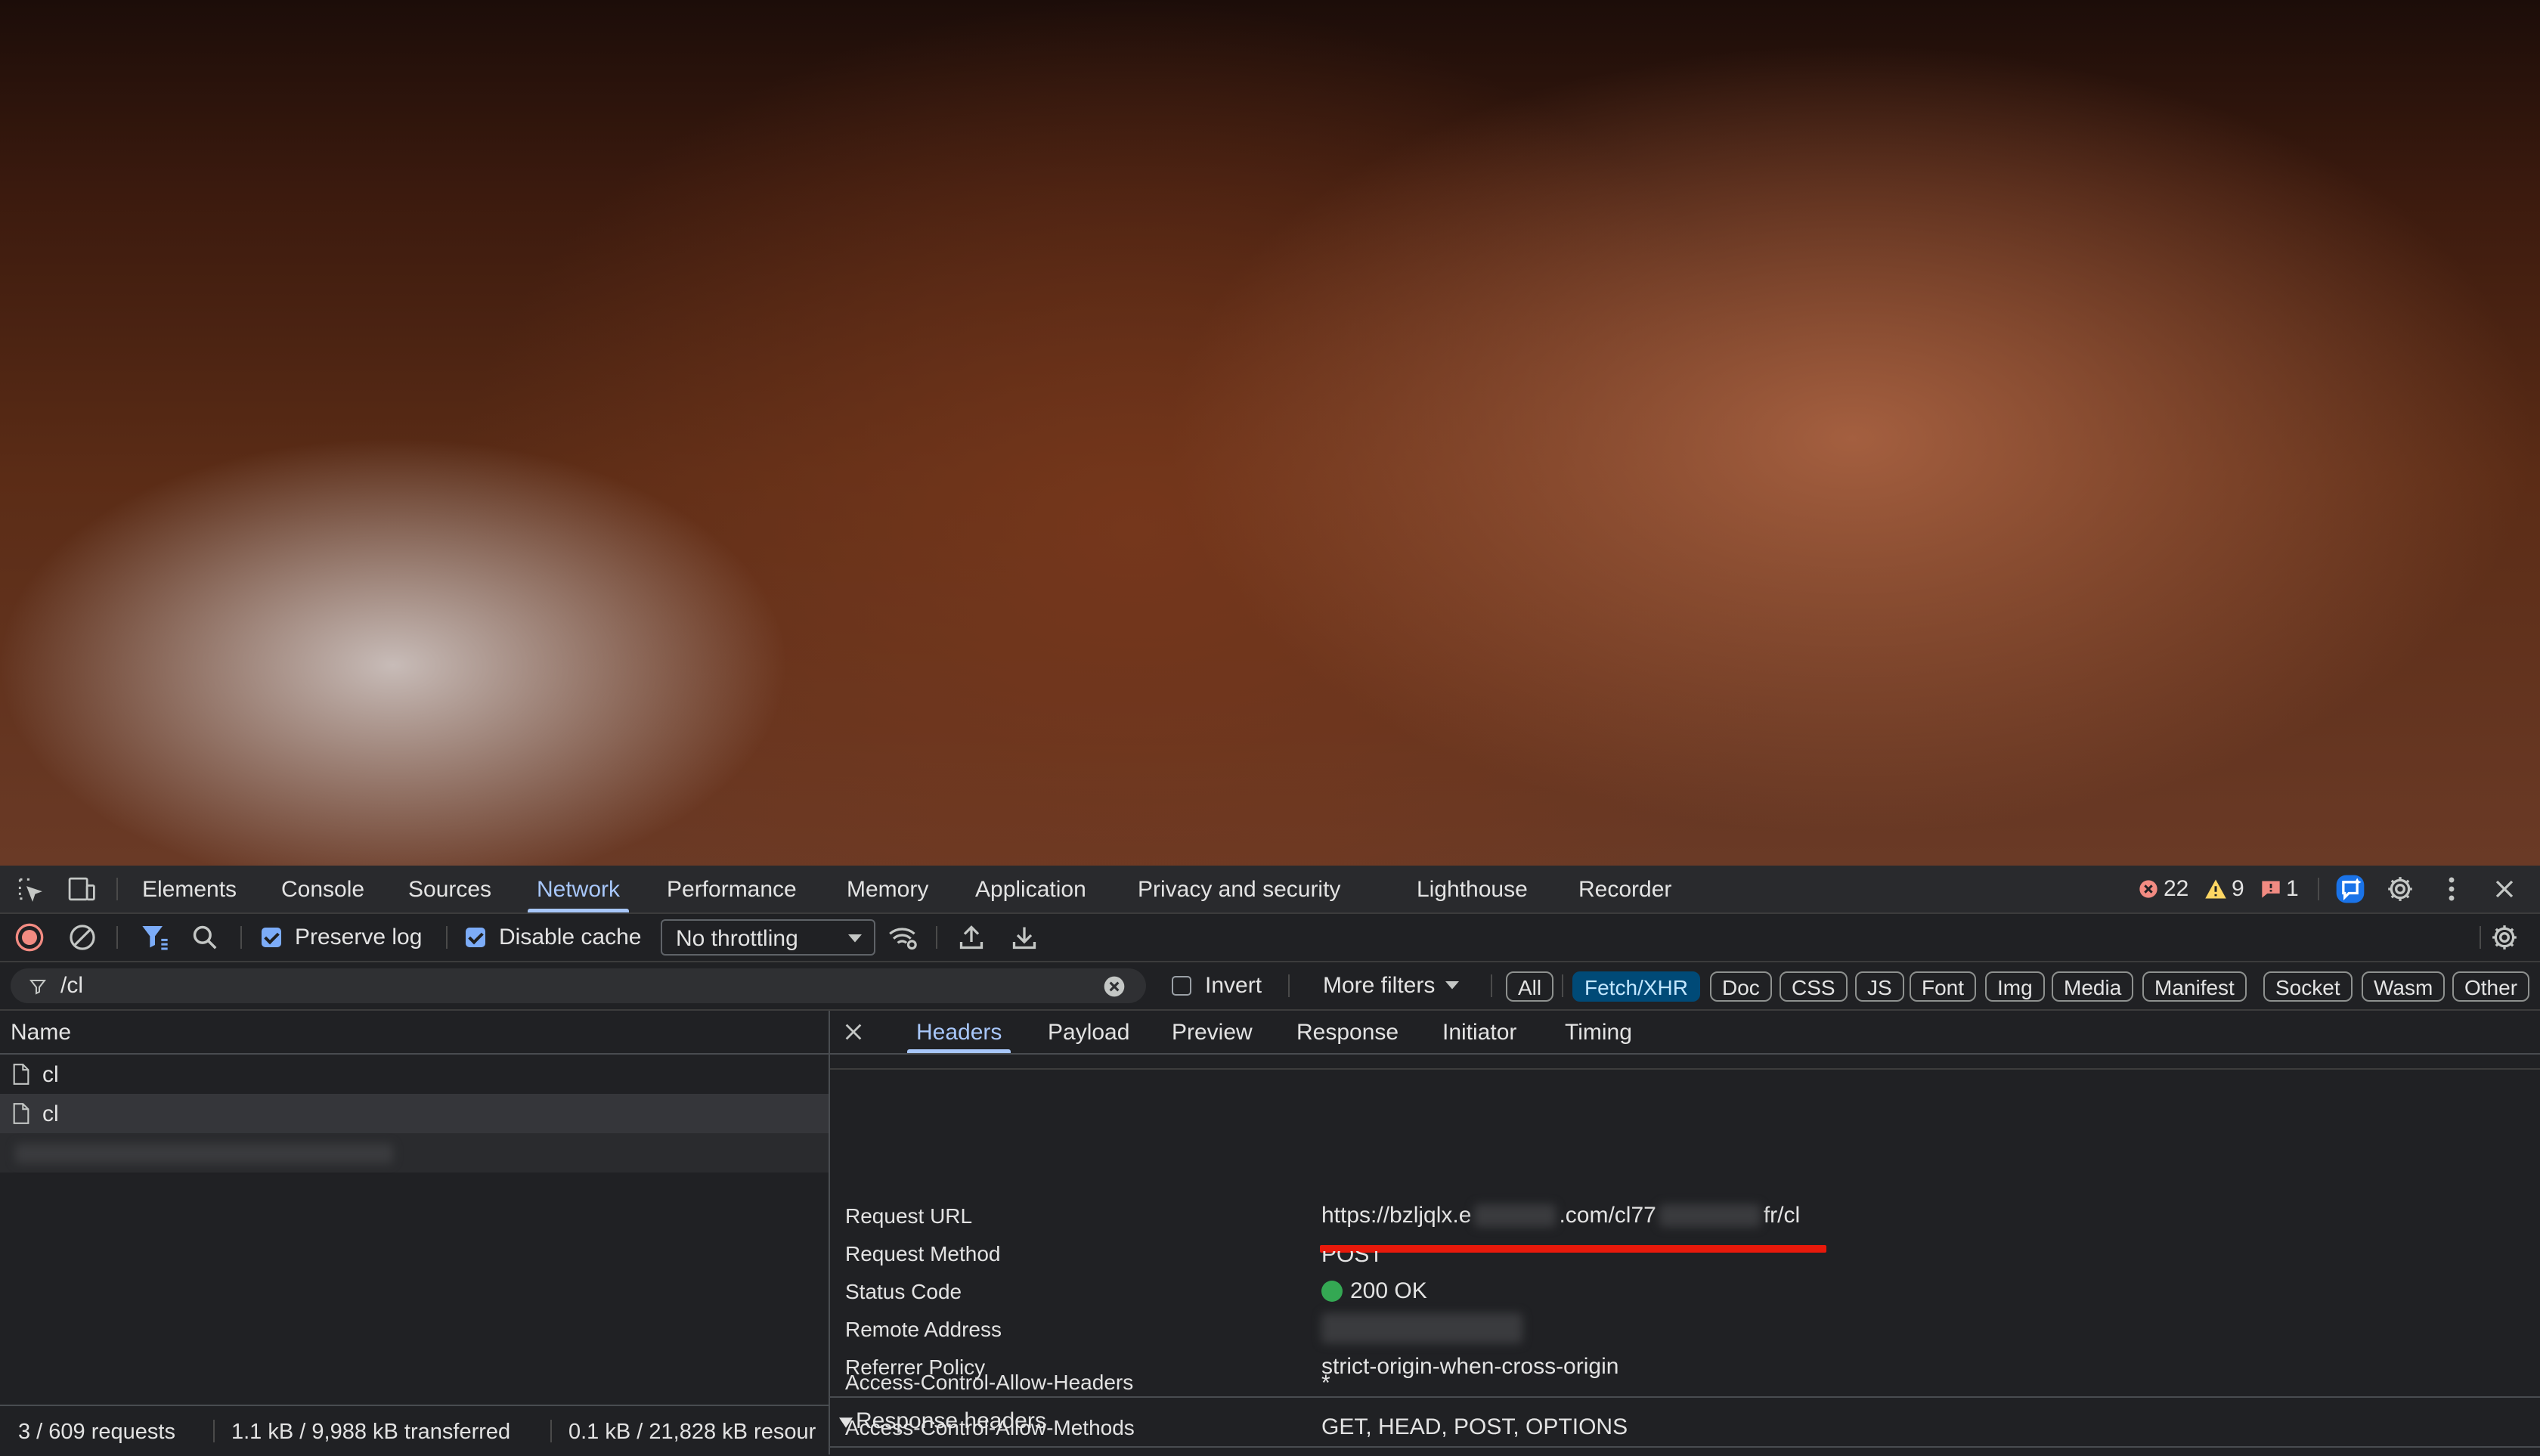 The height and width of the screenshot is (1456, 2540). I want to click on tab-privacy-and-security: Privacy and security, so click(1239, 889).